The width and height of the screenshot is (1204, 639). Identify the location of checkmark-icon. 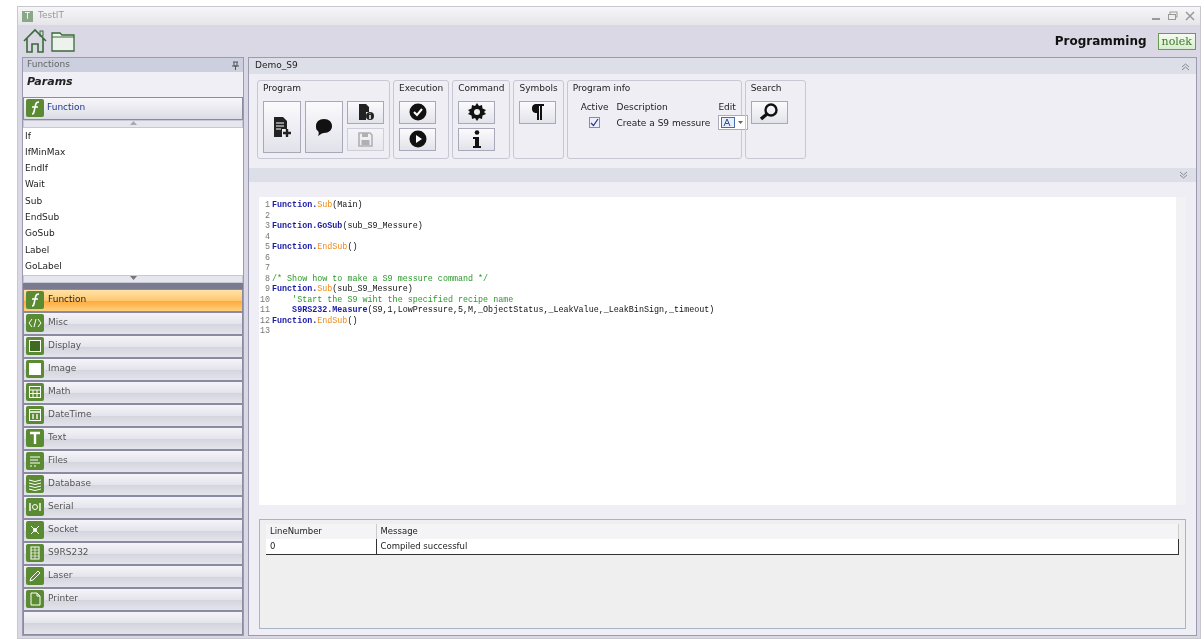
(417, 112).